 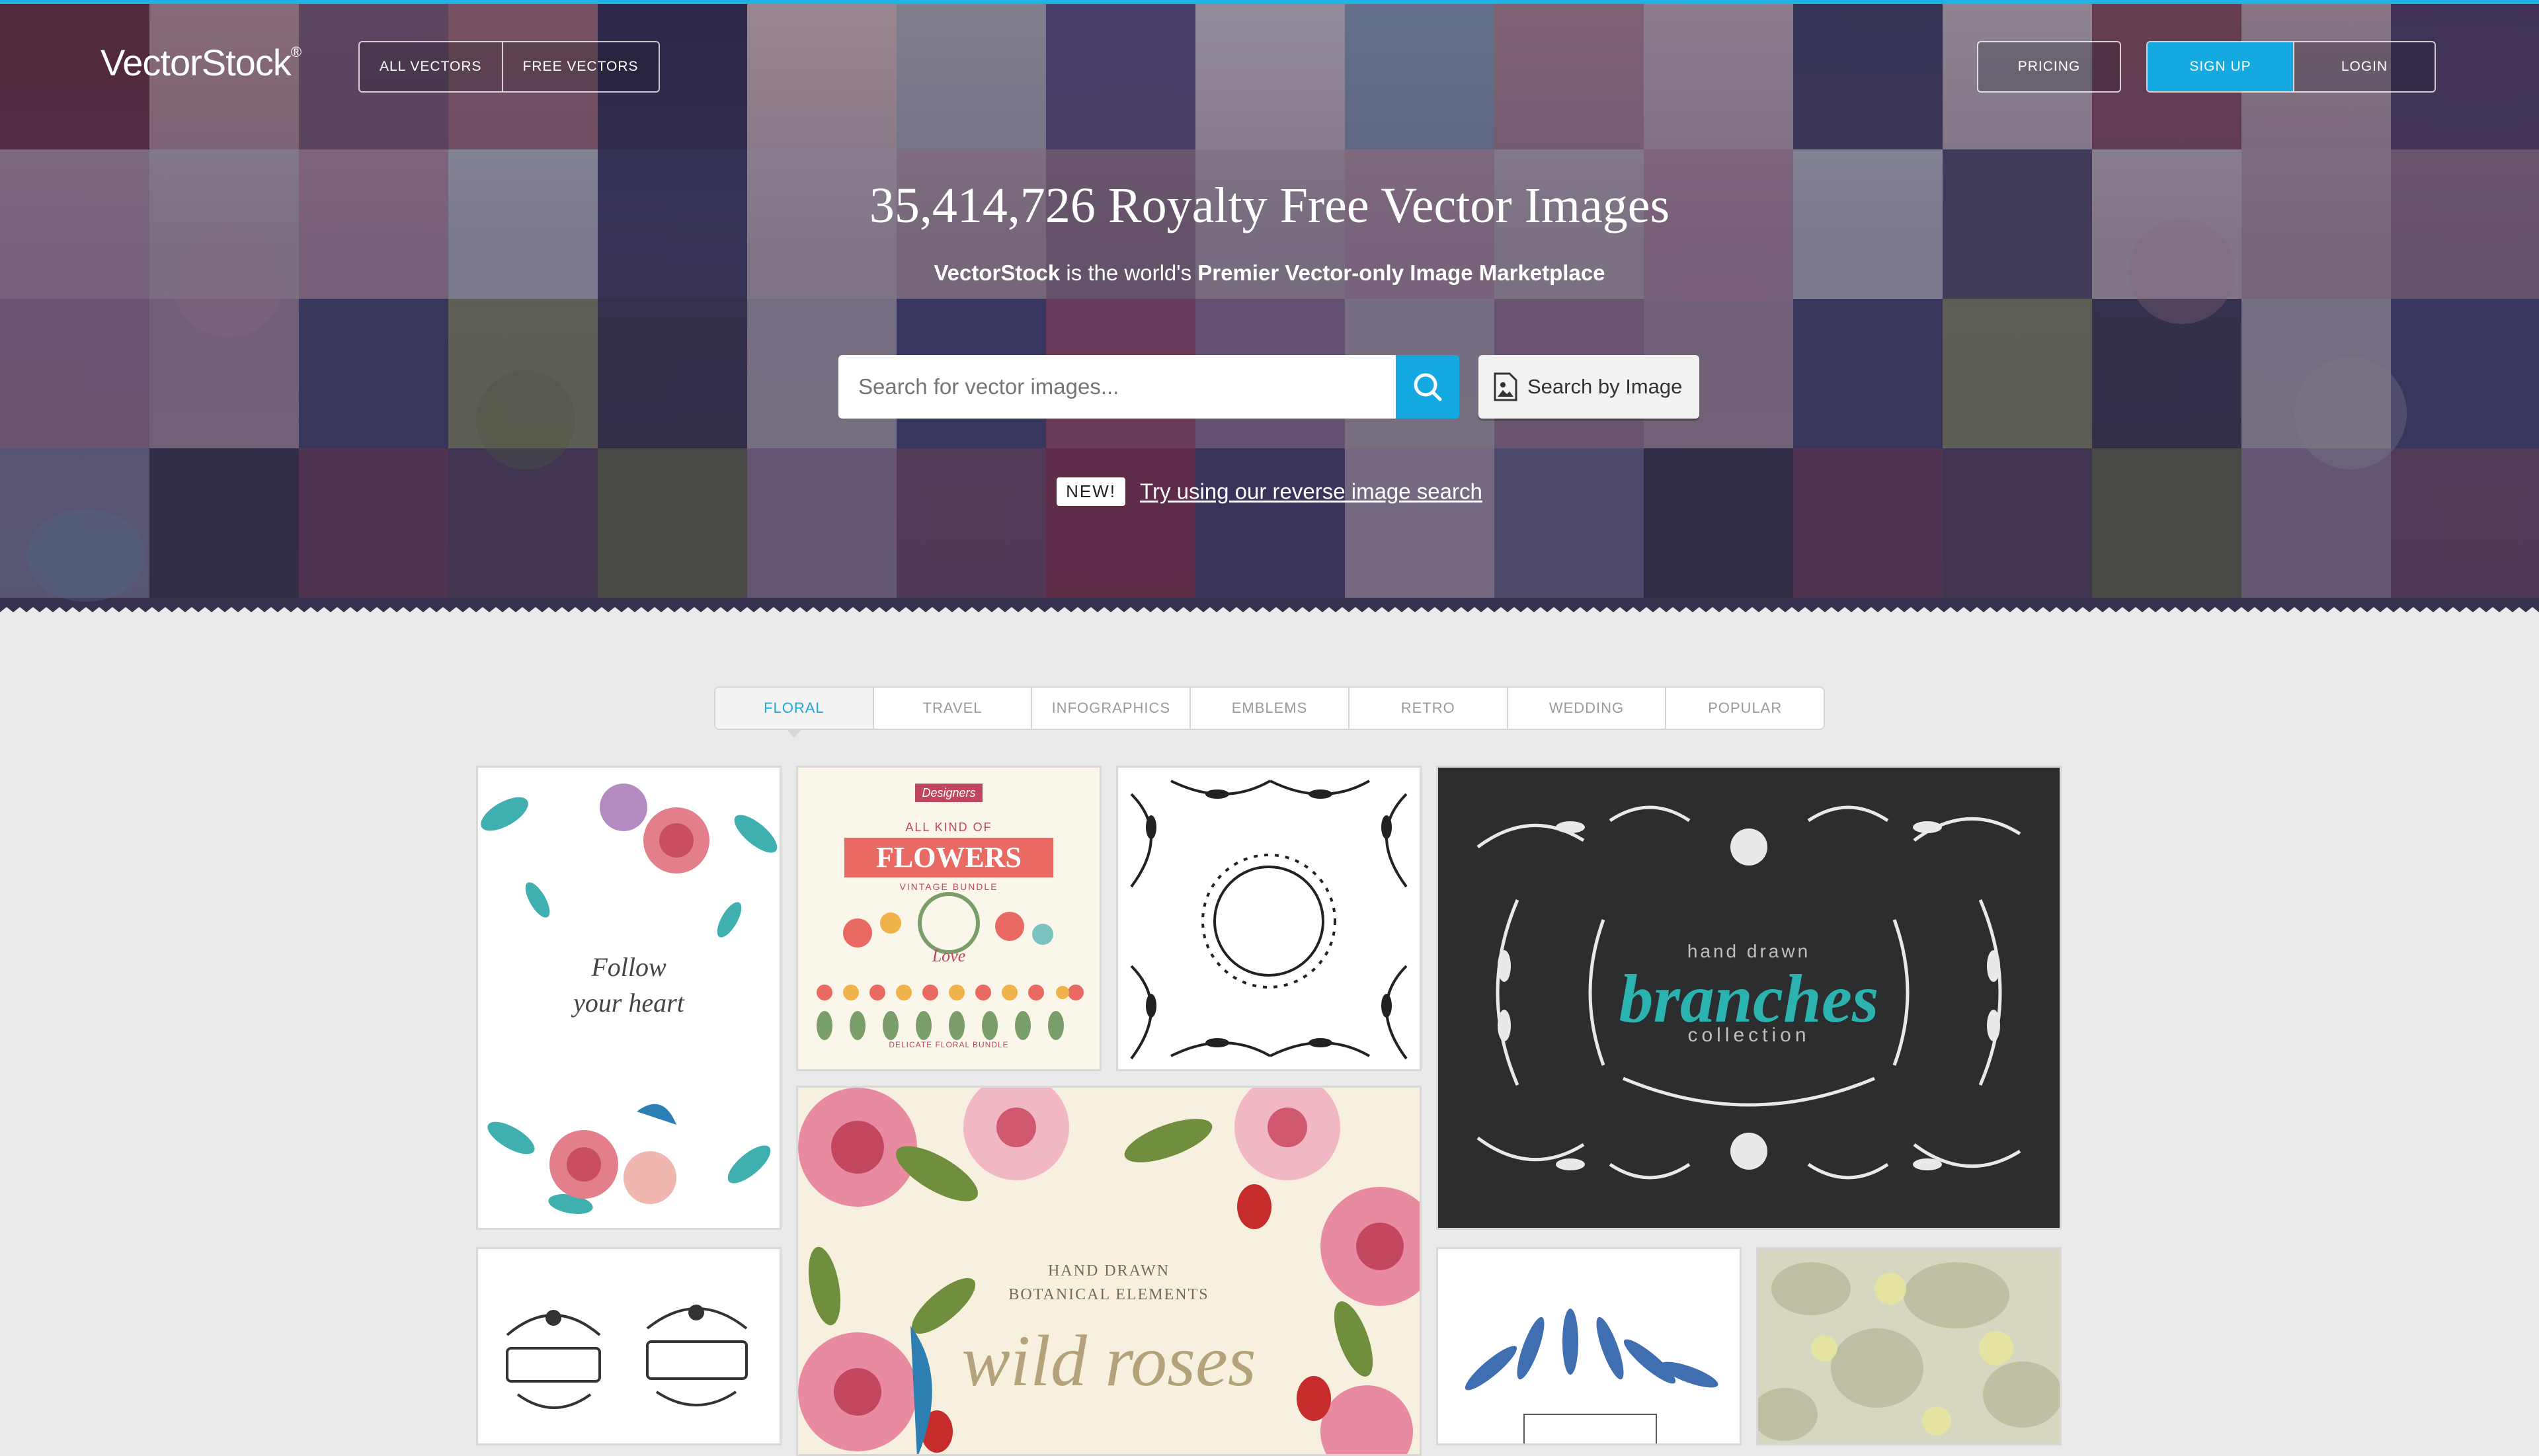 What do you see at coordinates (580, 66) in the screenshot?
I see `free-vectors-button: FREE VECTORS` at bounding box center [580, 66].